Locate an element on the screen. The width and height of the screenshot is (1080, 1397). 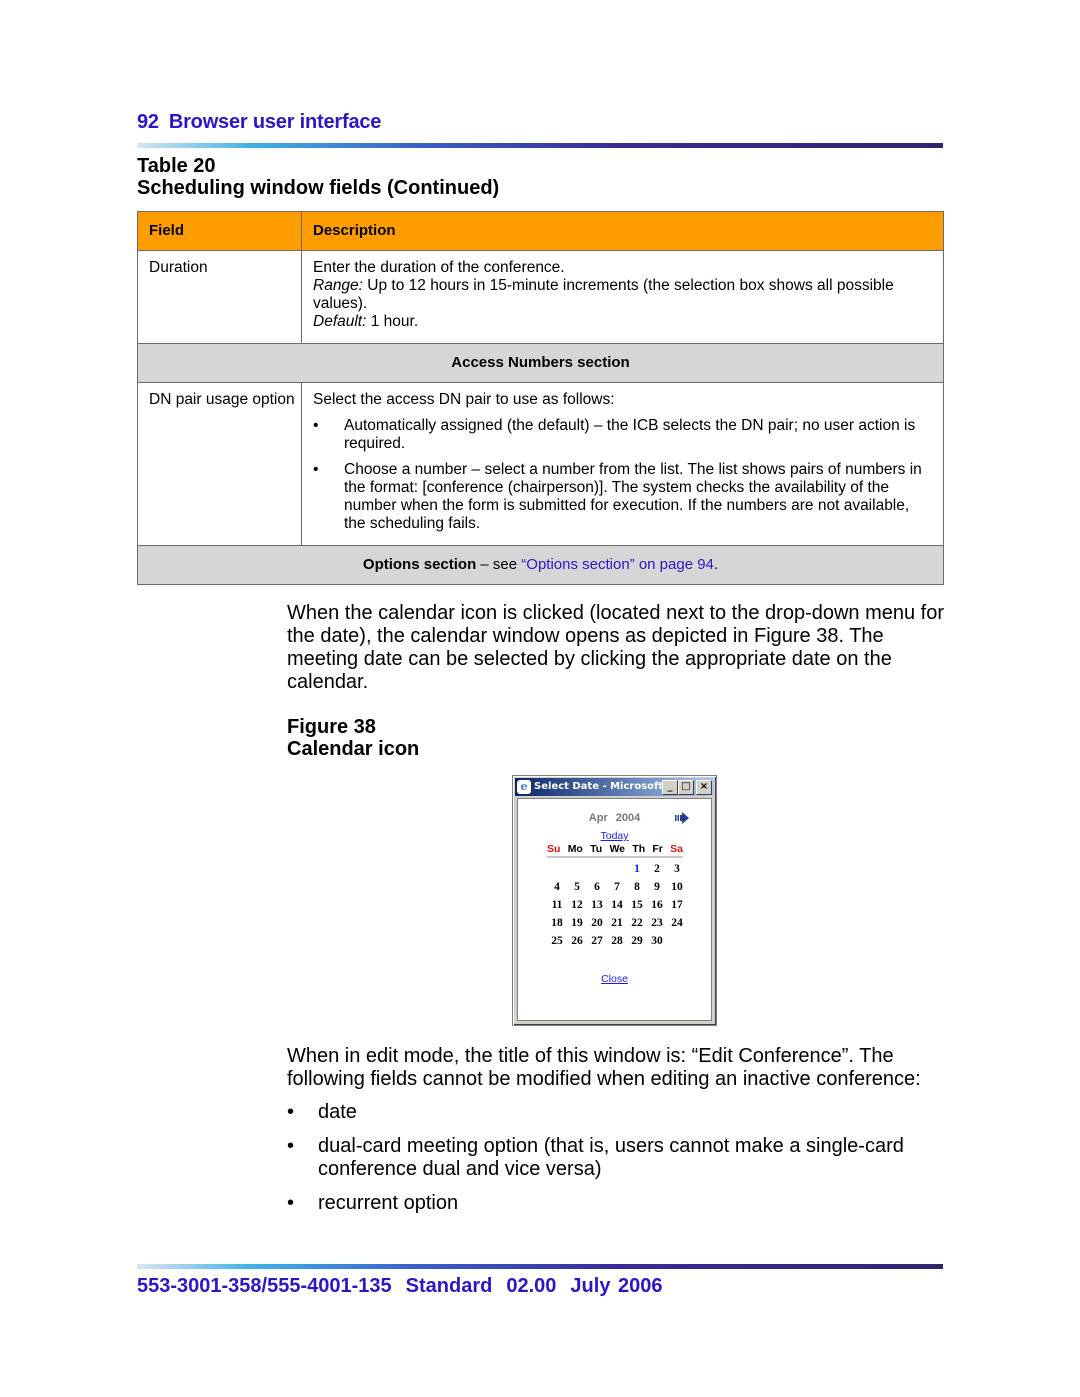
column-header-field: Field is located at coordinates (219, 231).